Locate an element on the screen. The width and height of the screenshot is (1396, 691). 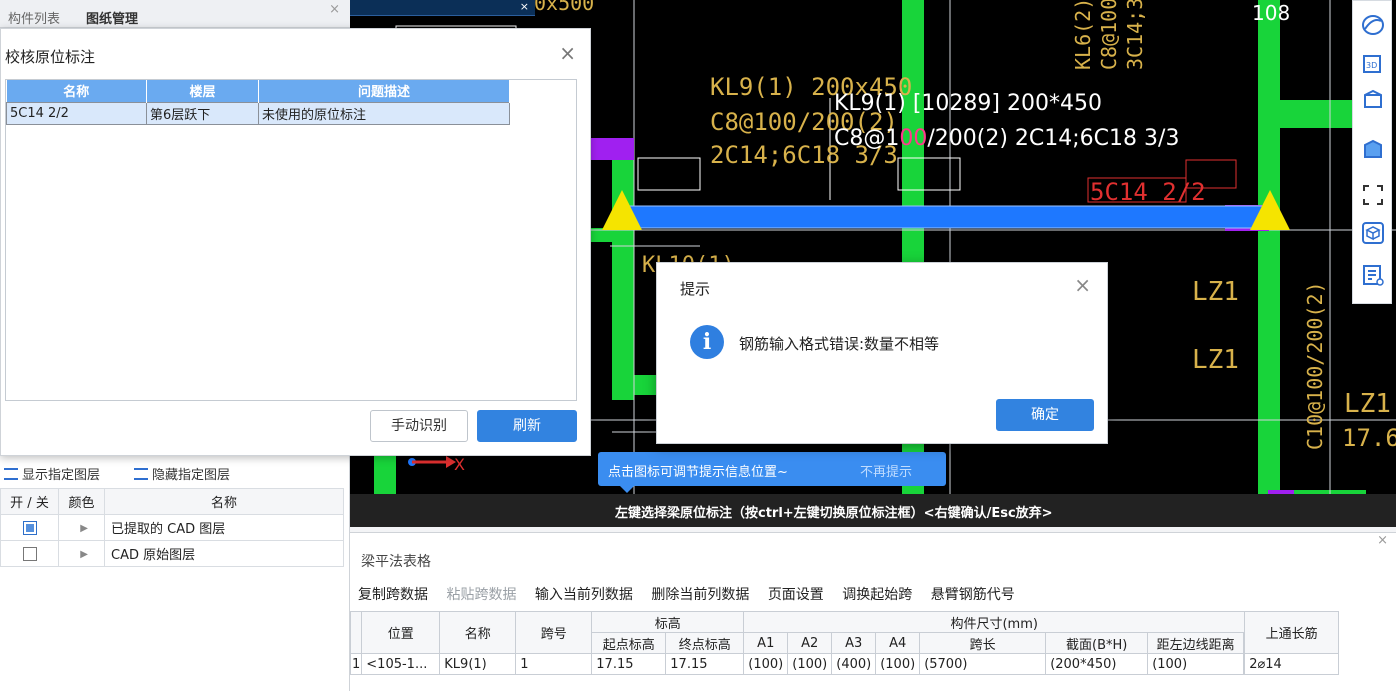
cad-label: KL6(2) is located at coordinates (1083, 35).